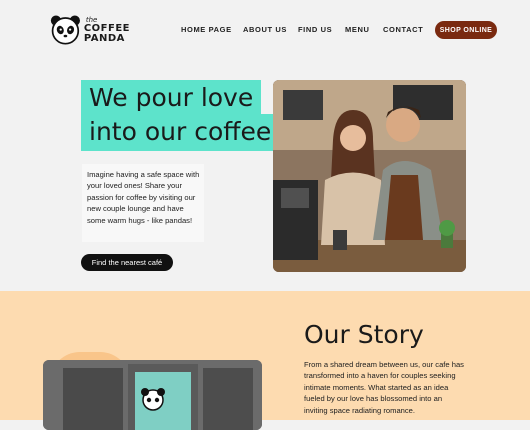  I want to click on nav-contact: CONTACT, so click(403, 29).